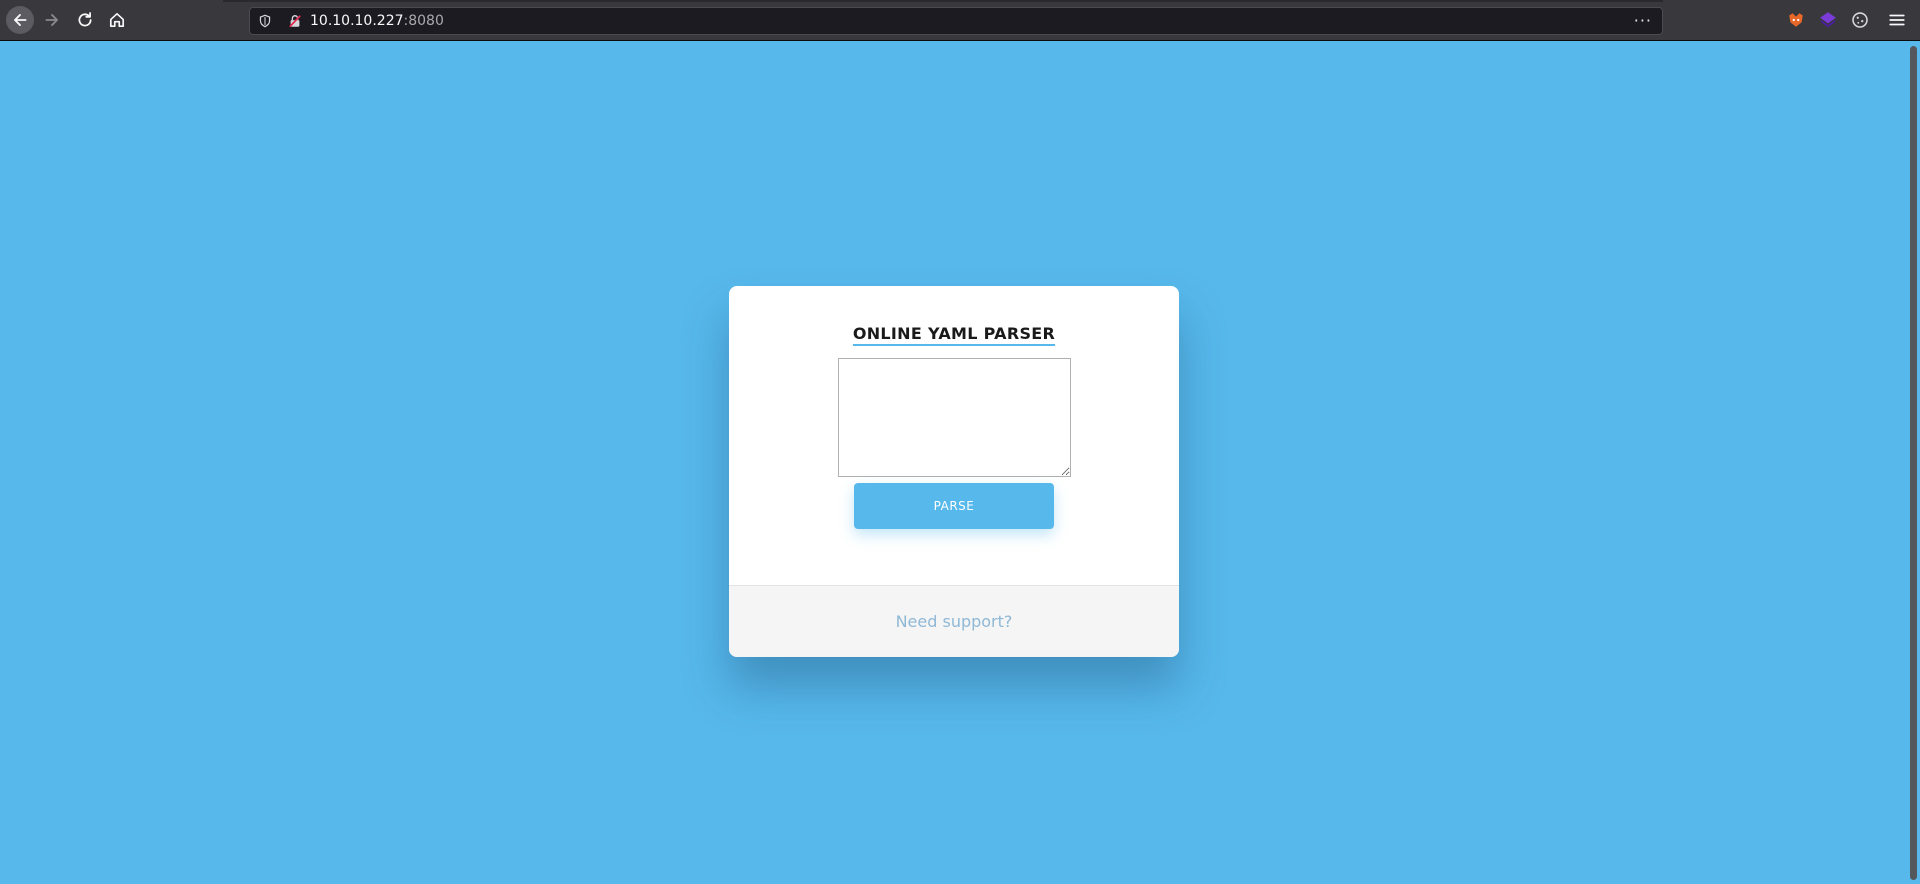 The height and width of the screenshot is (884, 1920). I want to click on url-host: 10.10.10.227, so click(357, 21).